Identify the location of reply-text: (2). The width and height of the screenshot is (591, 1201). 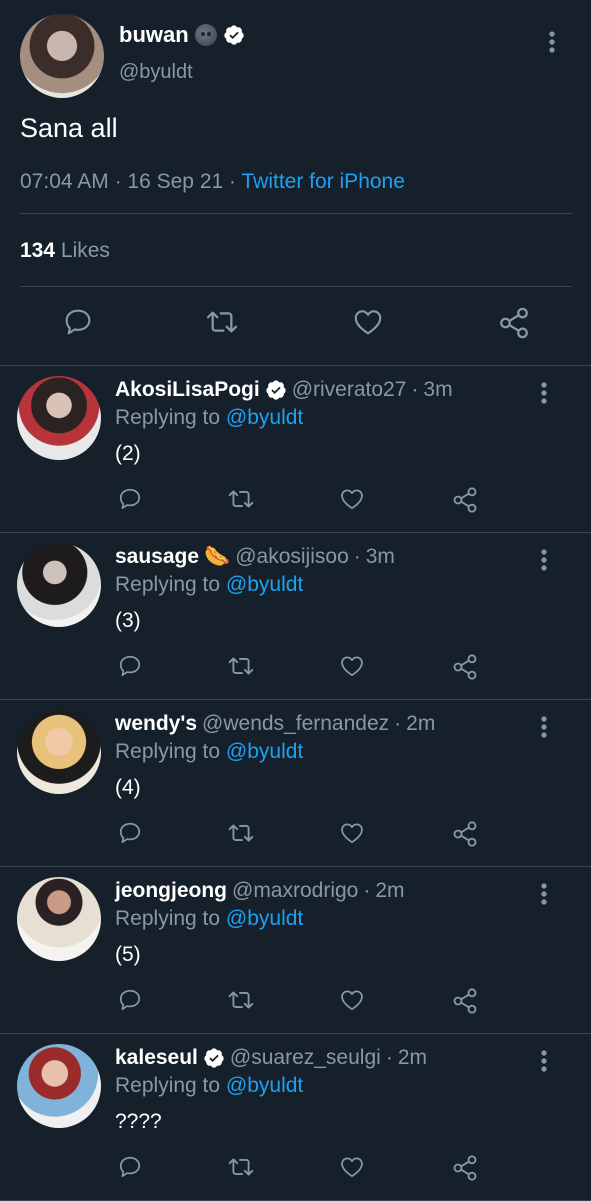
(128, 453).